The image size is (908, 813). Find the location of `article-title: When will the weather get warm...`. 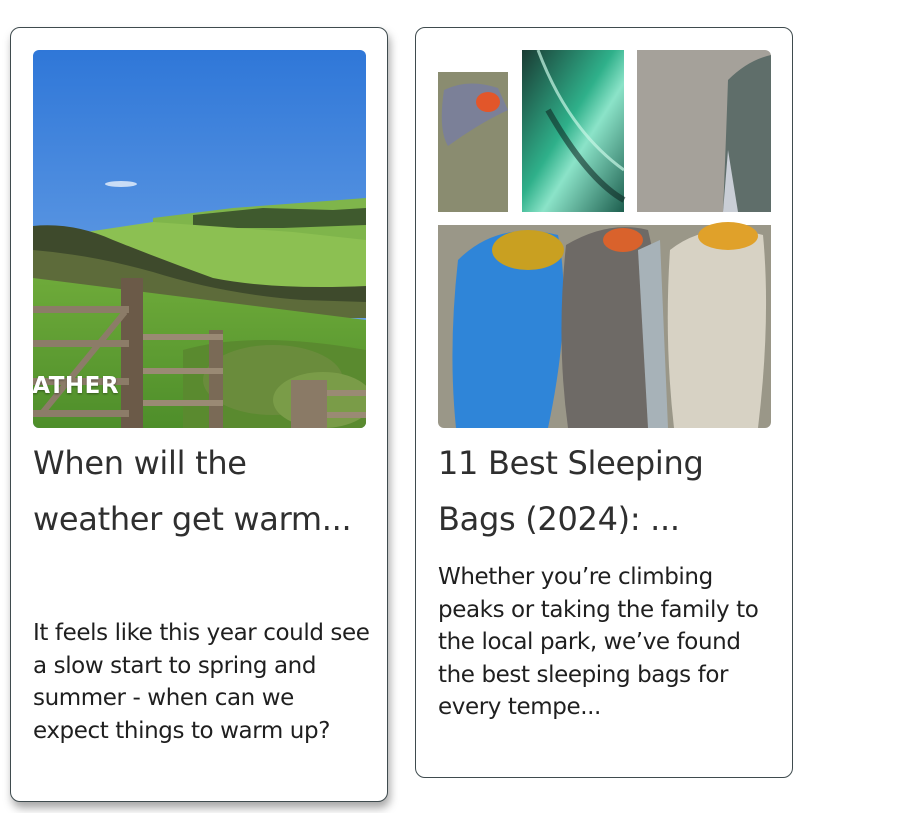

article-title: When will the weather get warm... is located at coordinates (201, 491).